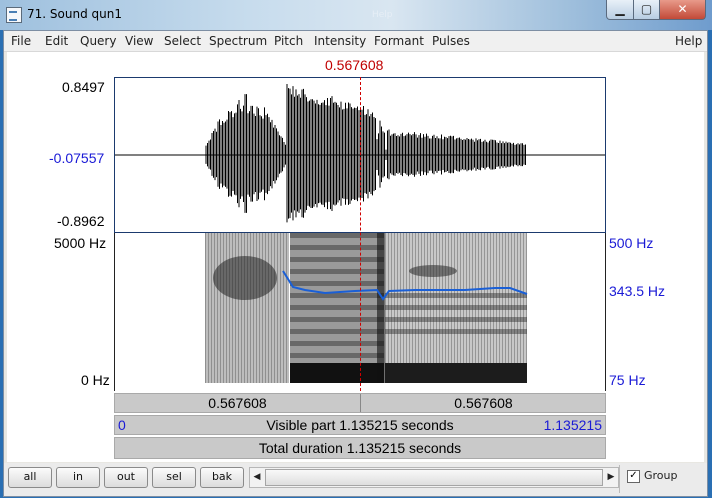 This screenshot has height=498, width=712. I want to click on waveform-max-label: 0.8497, so click(83, 87).